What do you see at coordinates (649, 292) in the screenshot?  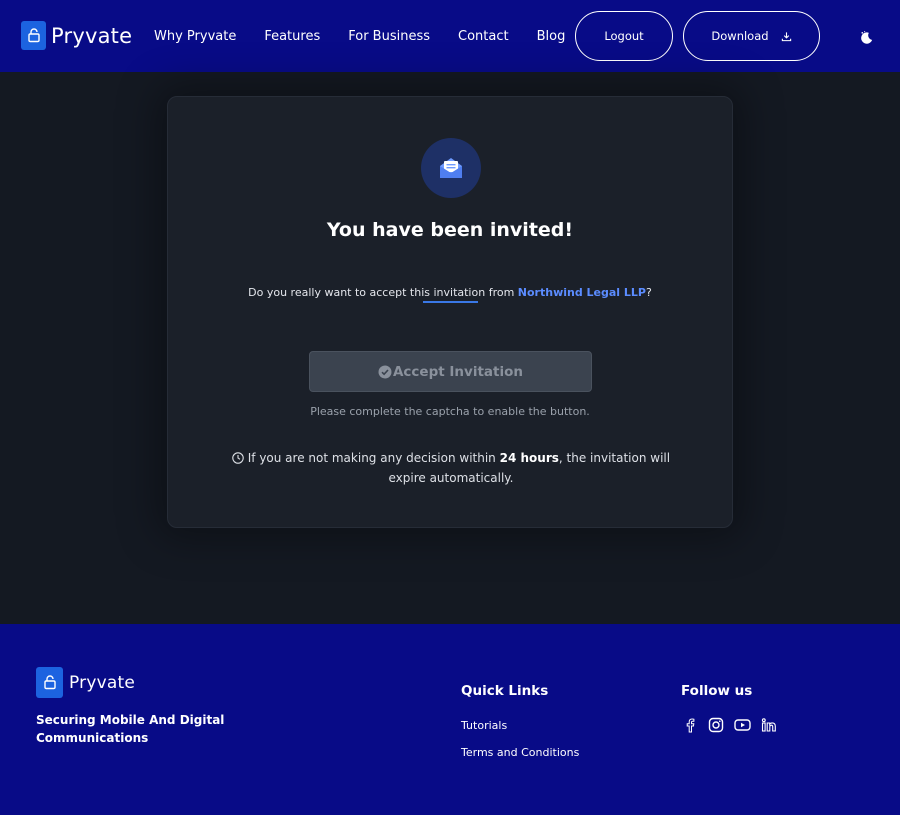 I see `question-suffix: ?` at bounding box center [649, 292].